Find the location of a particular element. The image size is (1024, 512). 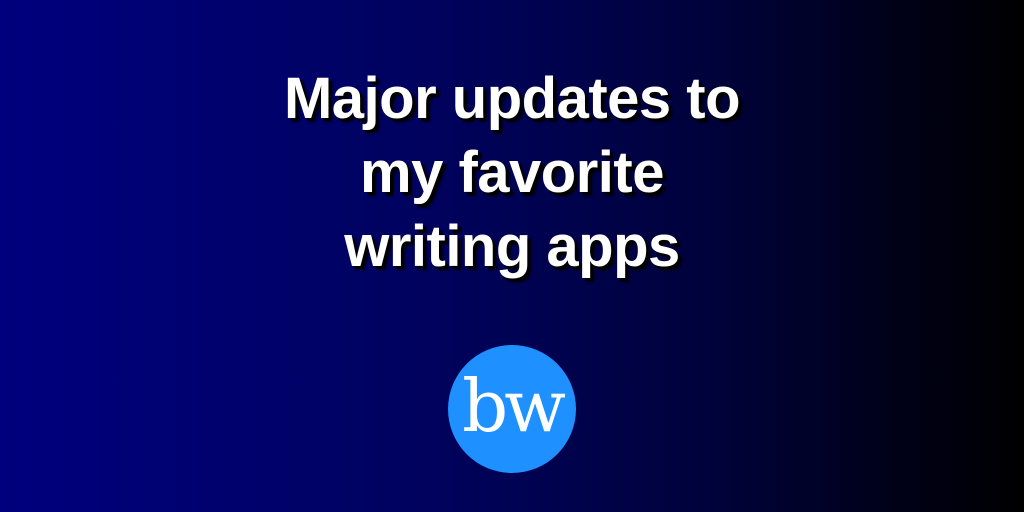

headline-line-3: writing apps is located at coordinates (512, 246).